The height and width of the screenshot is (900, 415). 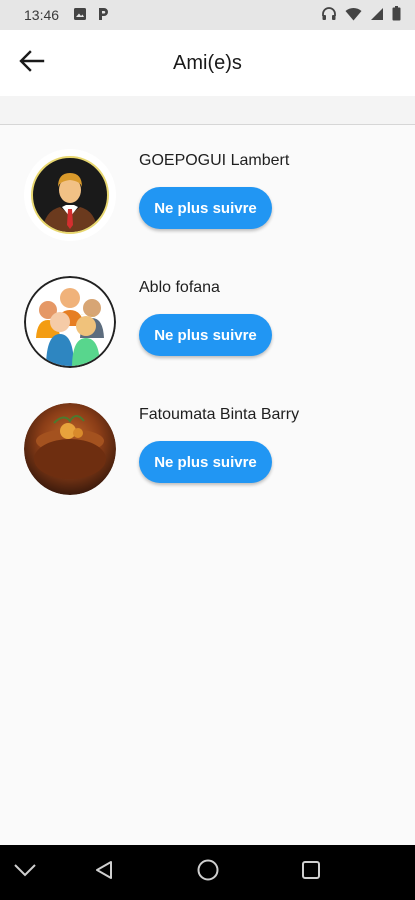 I want to click on back-triangle-icon, so click(x=104, y=872).